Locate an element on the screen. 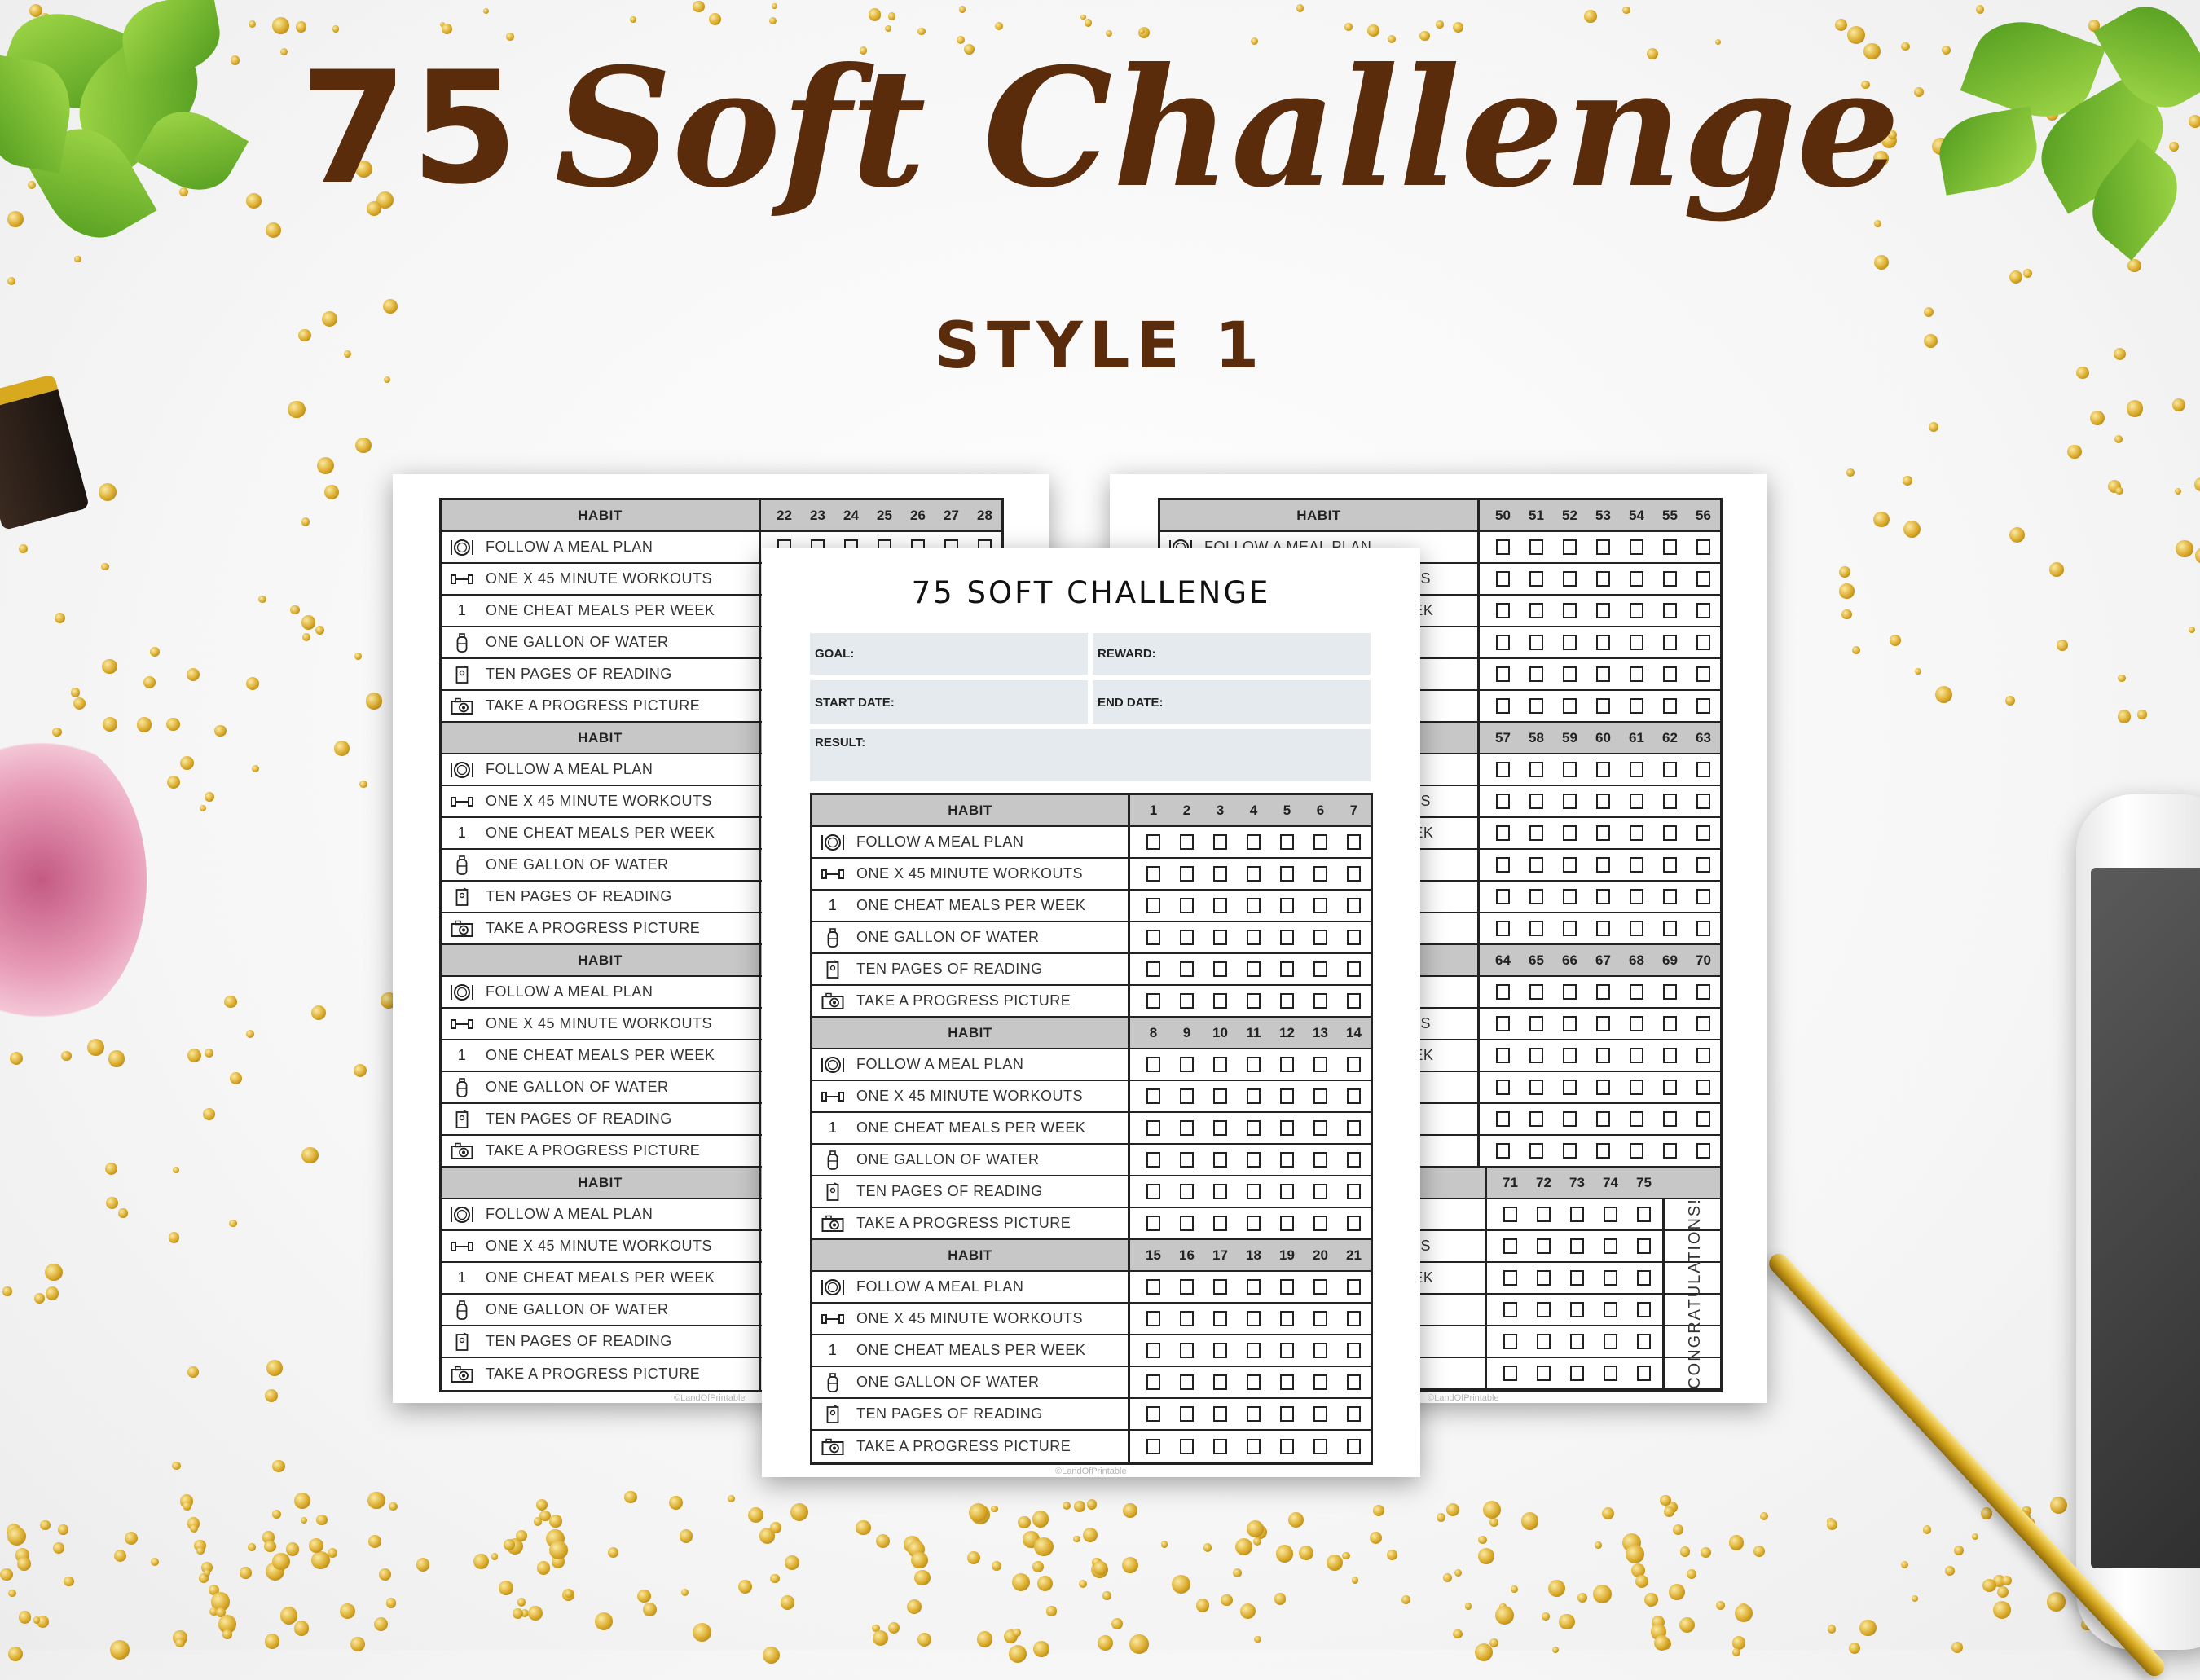 The image size is (2200, 1680). start-date-field: START DATE: is located at coordinates (949, 702).